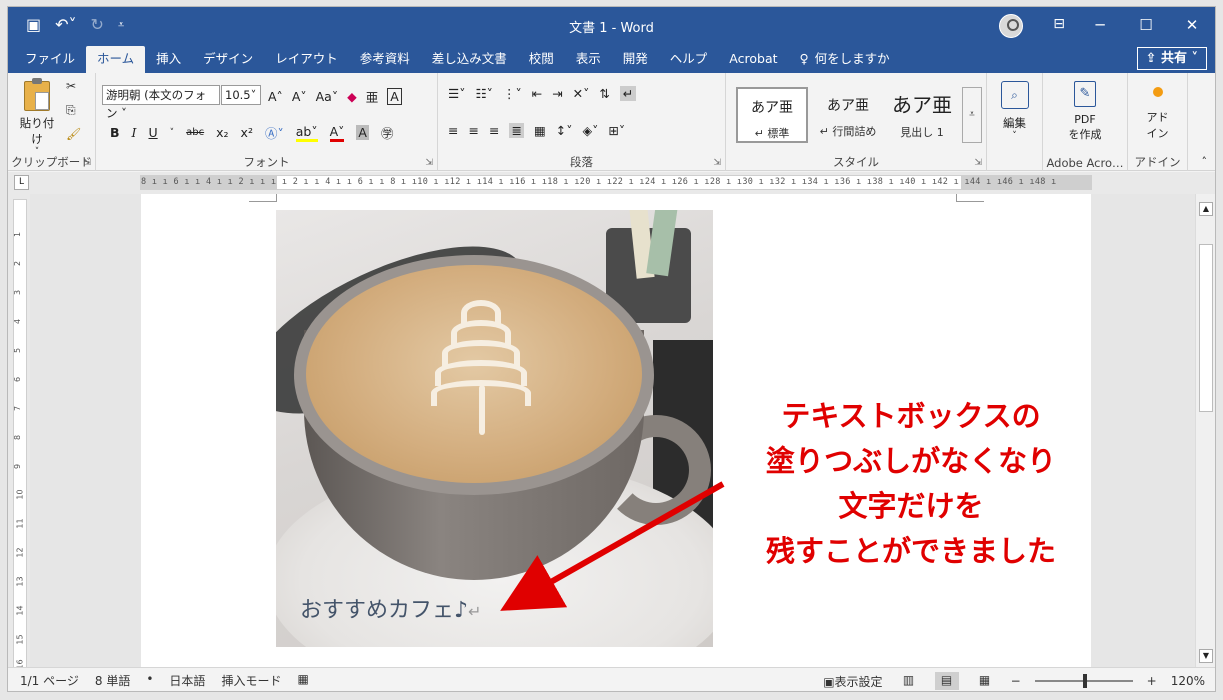  I want to click on bullets-icon: ☰˅, so click(456, 93).